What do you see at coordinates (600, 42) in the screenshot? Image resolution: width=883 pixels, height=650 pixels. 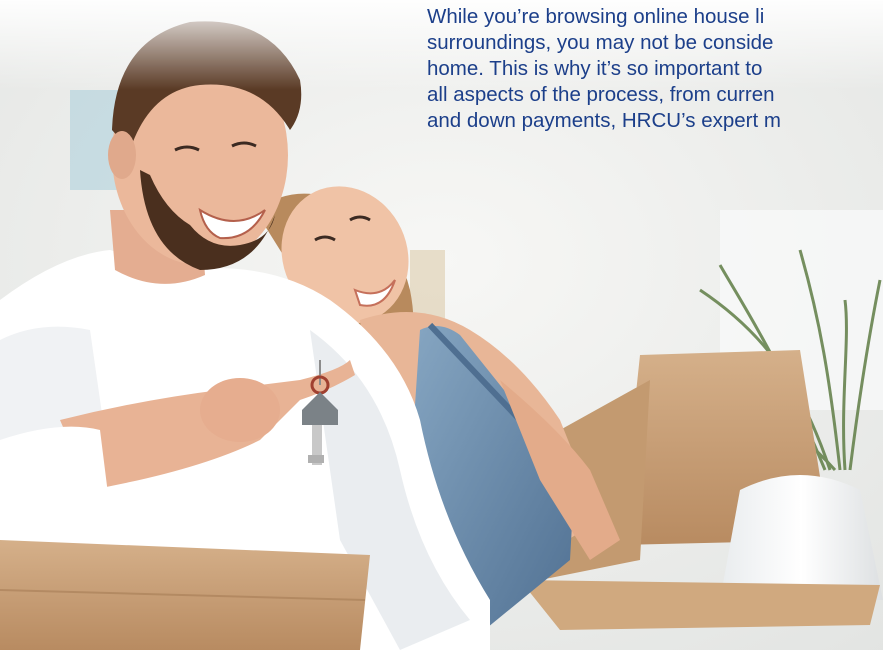 I see `article-line: surroundings, you may not be conside` at bounding box center [600, 42].